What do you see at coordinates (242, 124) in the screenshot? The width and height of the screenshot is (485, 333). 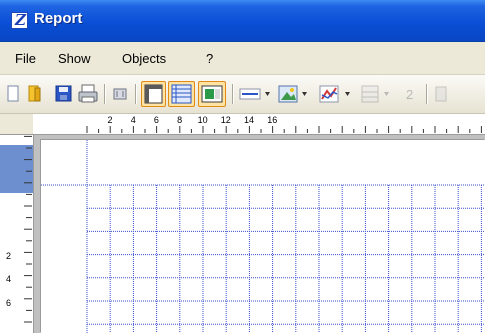 I see `horizontal-ruler: 2 4 6 8 10 12 14 16` at bounding box center [242, 124].